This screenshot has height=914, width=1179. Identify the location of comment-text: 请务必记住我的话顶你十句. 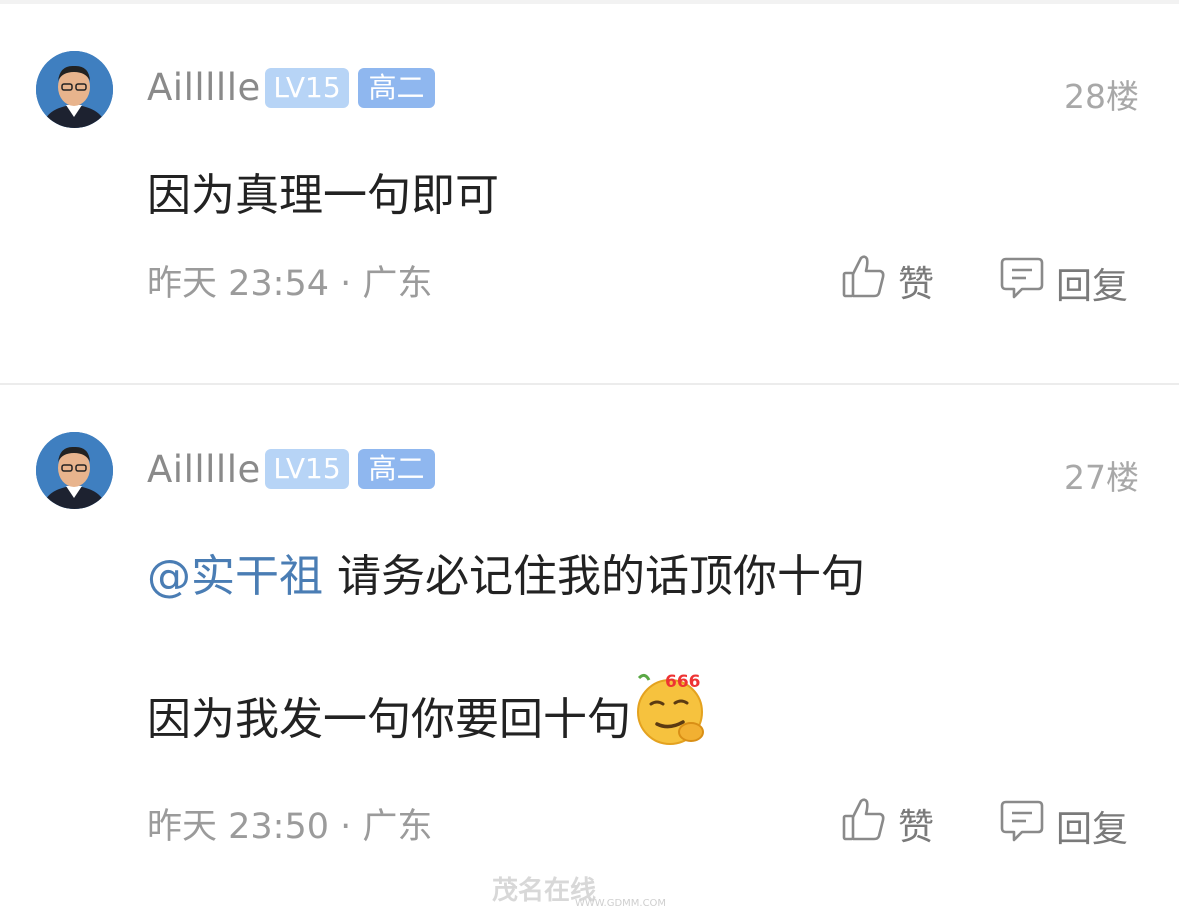
(601, 576).